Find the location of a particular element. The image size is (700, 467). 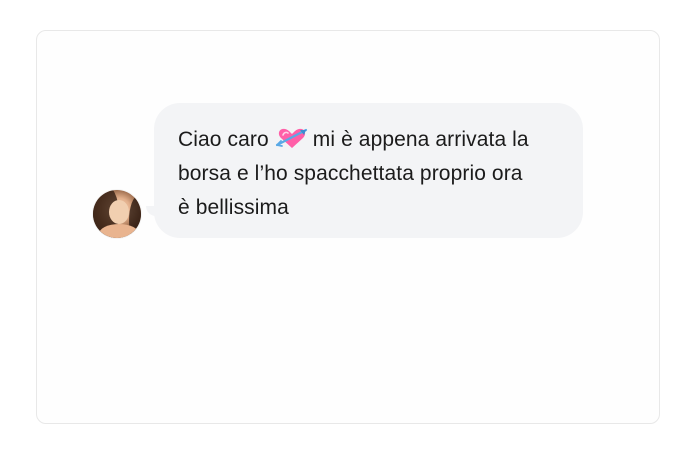

avatar-shoulder is located at coordinates (119, 231).